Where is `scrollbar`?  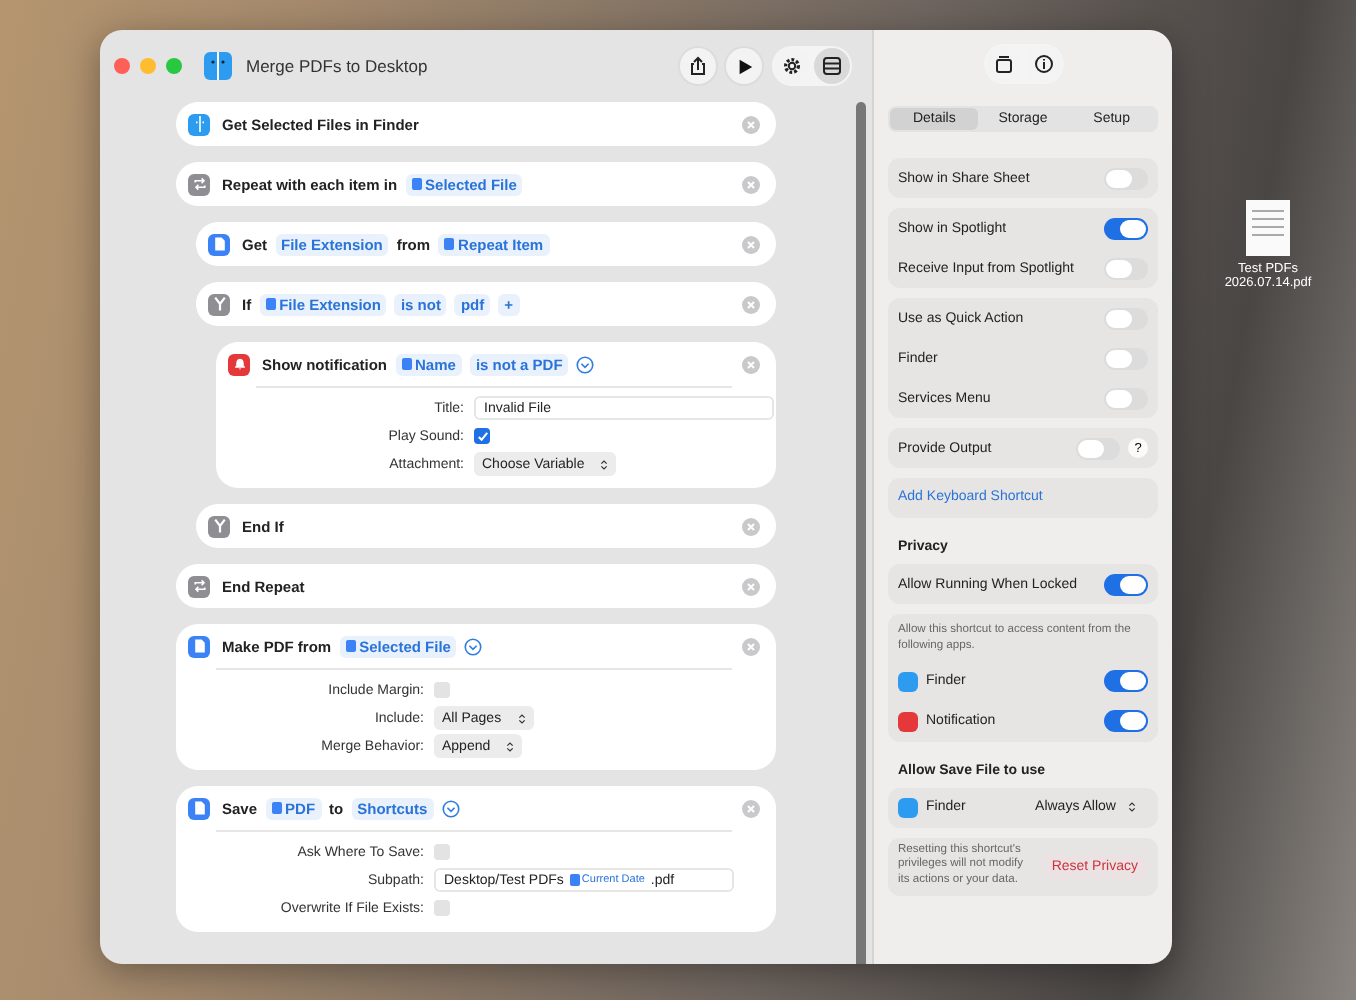
scrollbar is located at coordinates (861, 533).